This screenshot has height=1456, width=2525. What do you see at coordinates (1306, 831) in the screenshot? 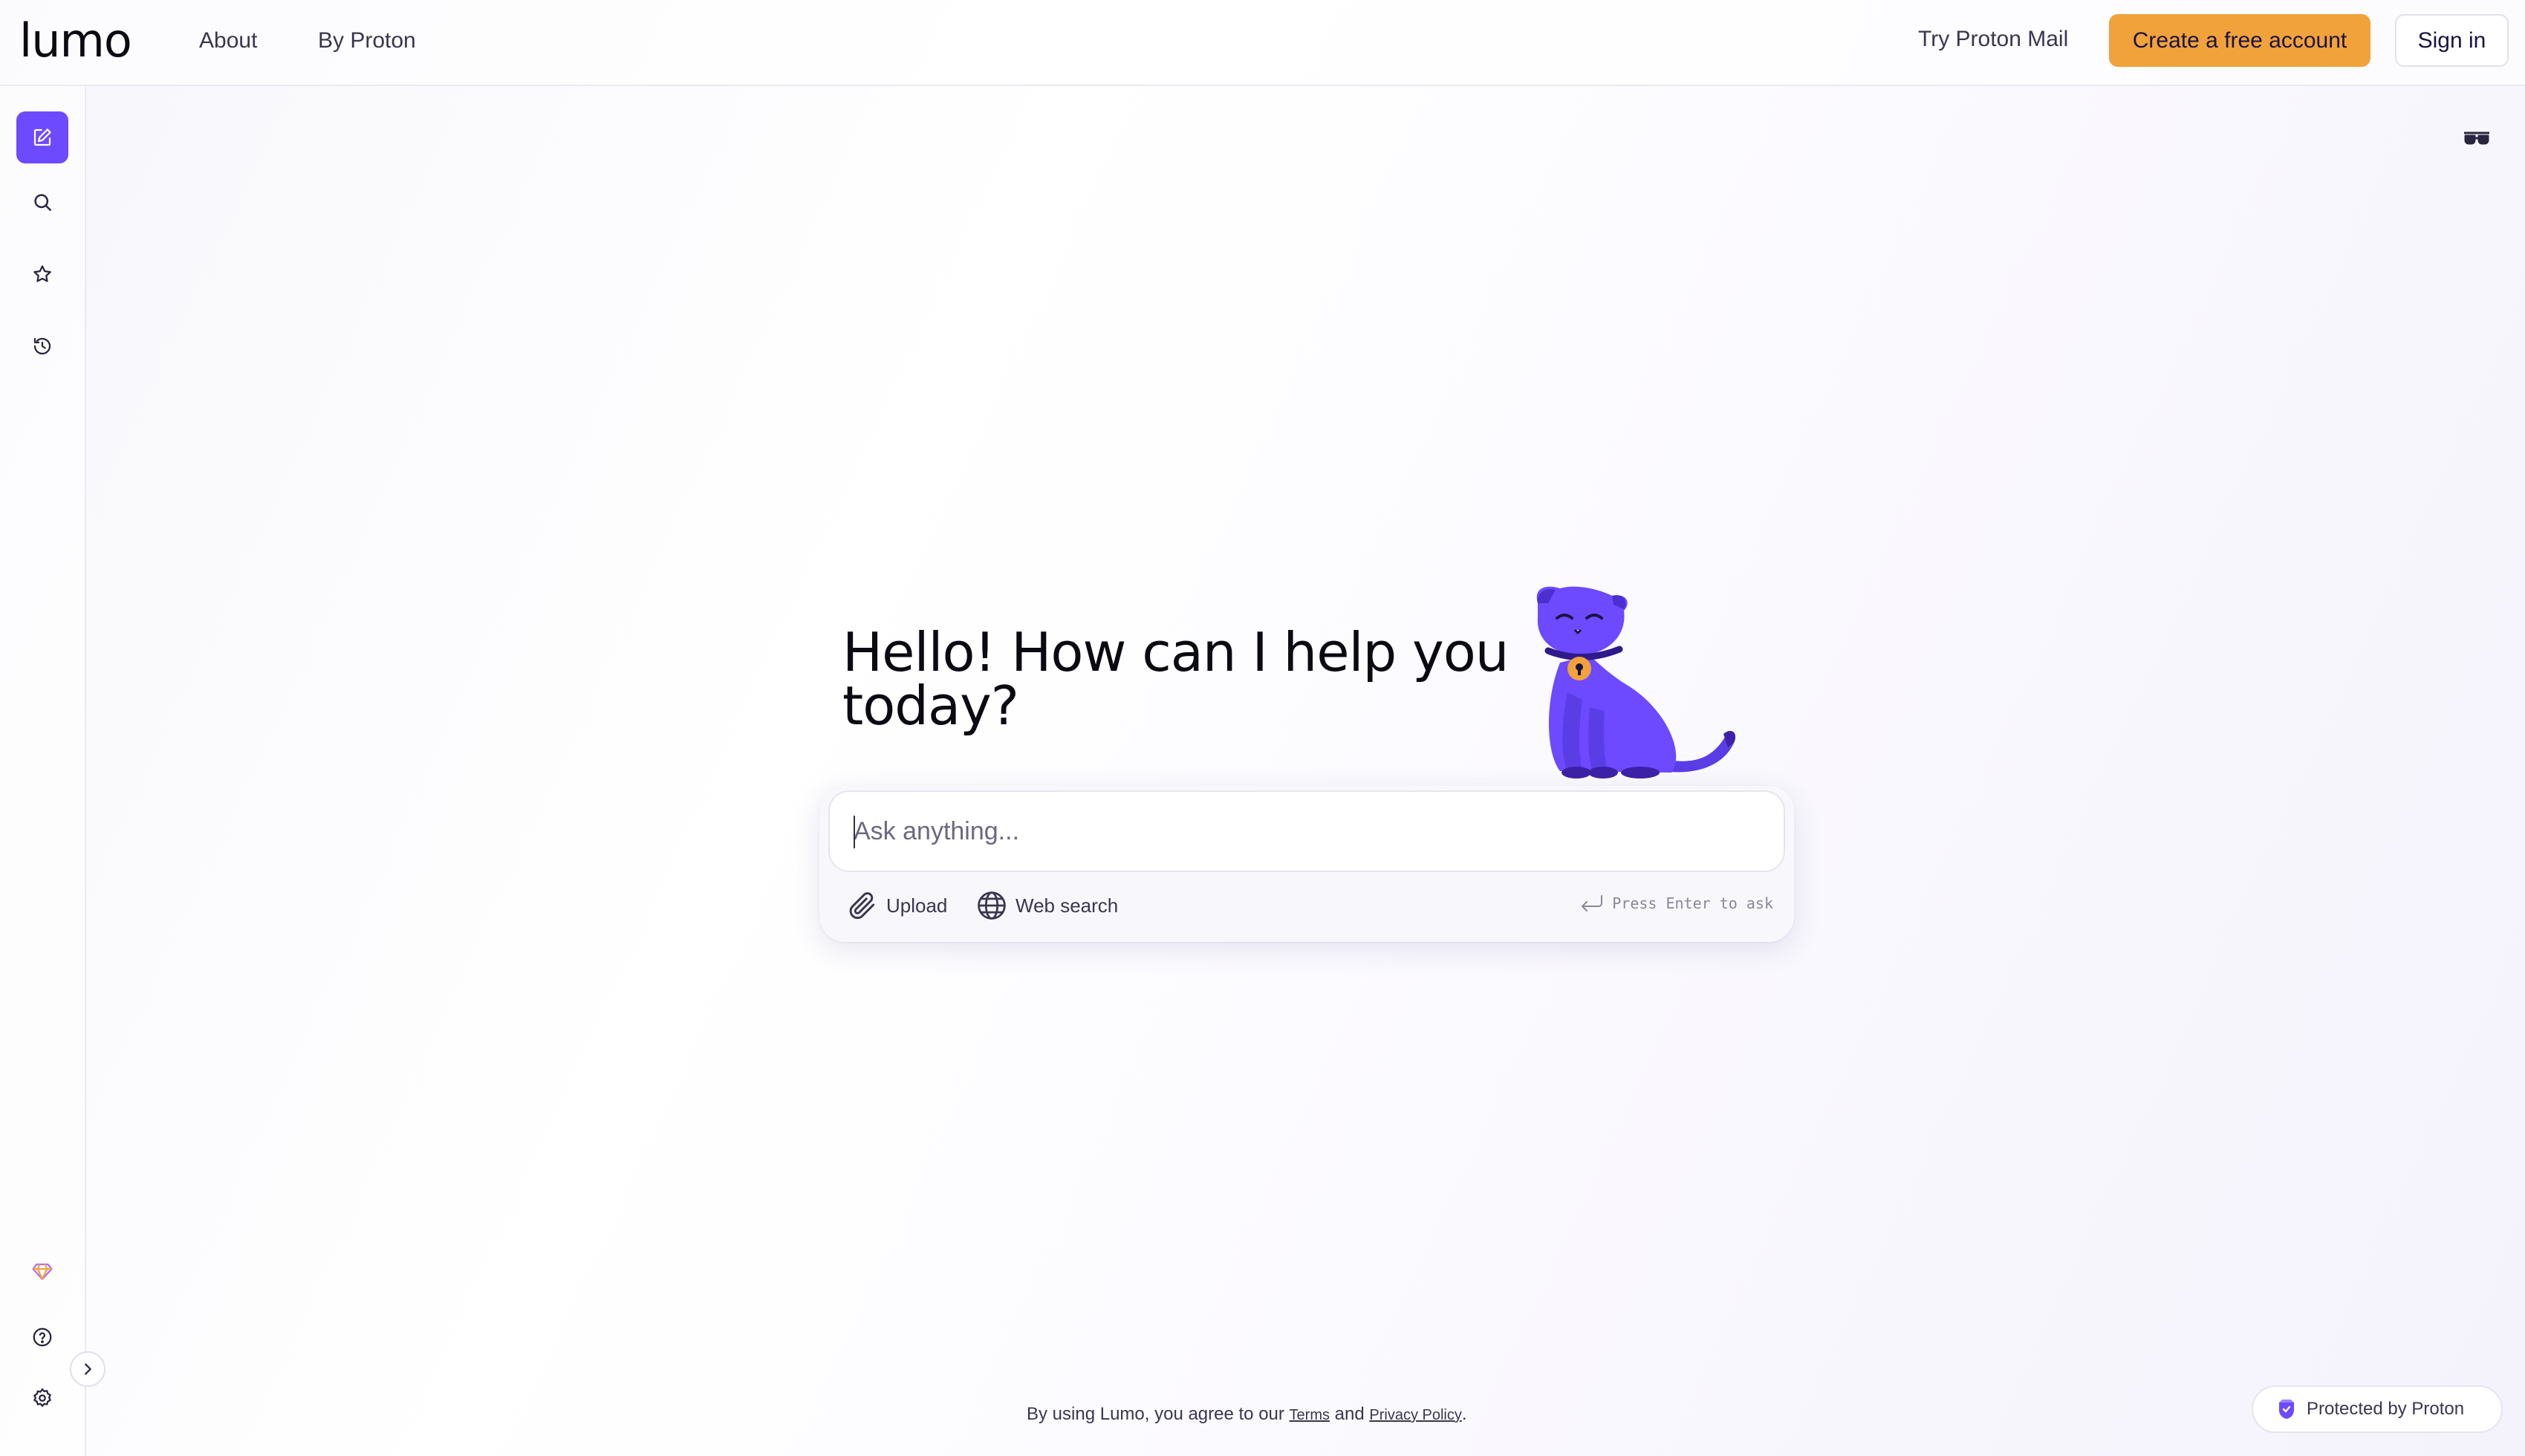
I see `ask-input` at bounding box center [1306, 831].